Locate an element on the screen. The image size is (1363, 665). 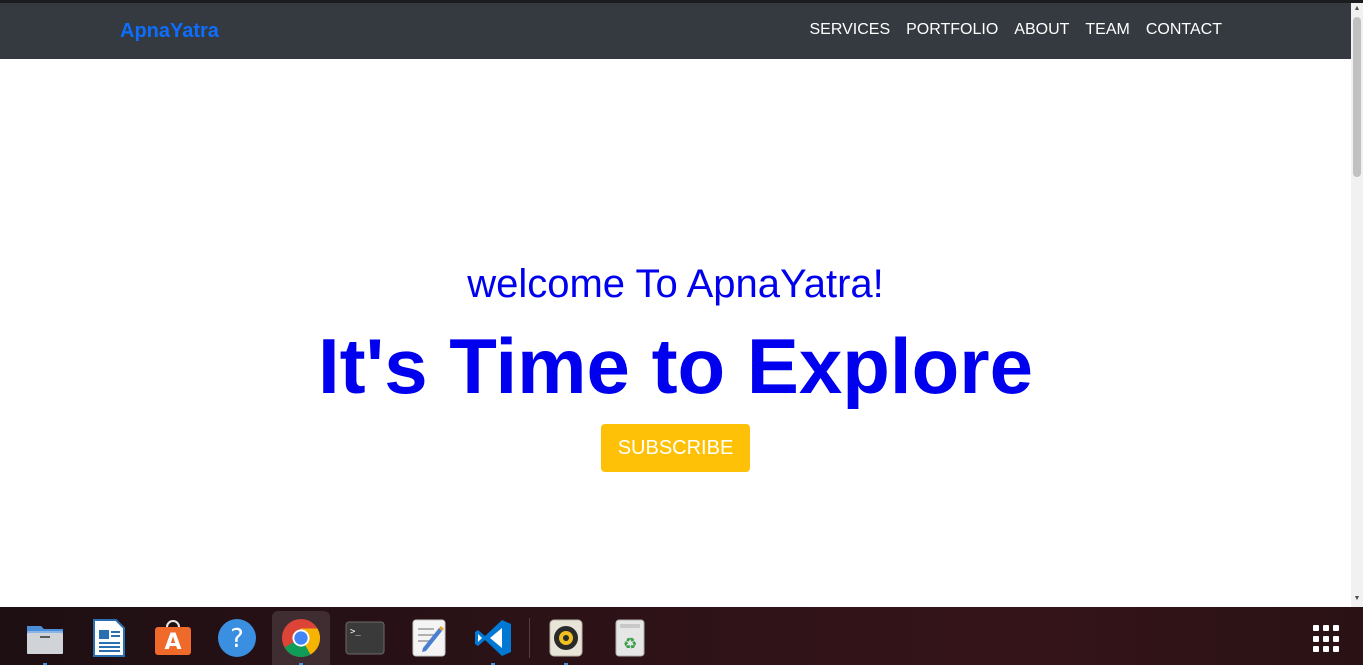
dock-item-app-store: A is located at coordinates (173, 638).